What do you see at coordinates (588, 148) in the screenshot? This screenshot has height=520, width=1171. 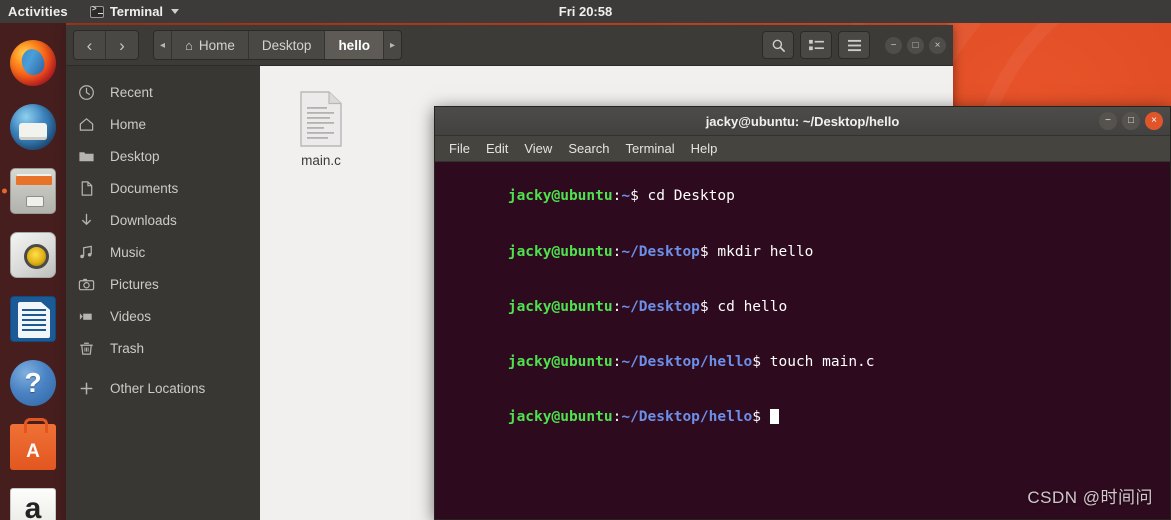 I see `menu-item-search: Search` at bounding box center [588, 148].